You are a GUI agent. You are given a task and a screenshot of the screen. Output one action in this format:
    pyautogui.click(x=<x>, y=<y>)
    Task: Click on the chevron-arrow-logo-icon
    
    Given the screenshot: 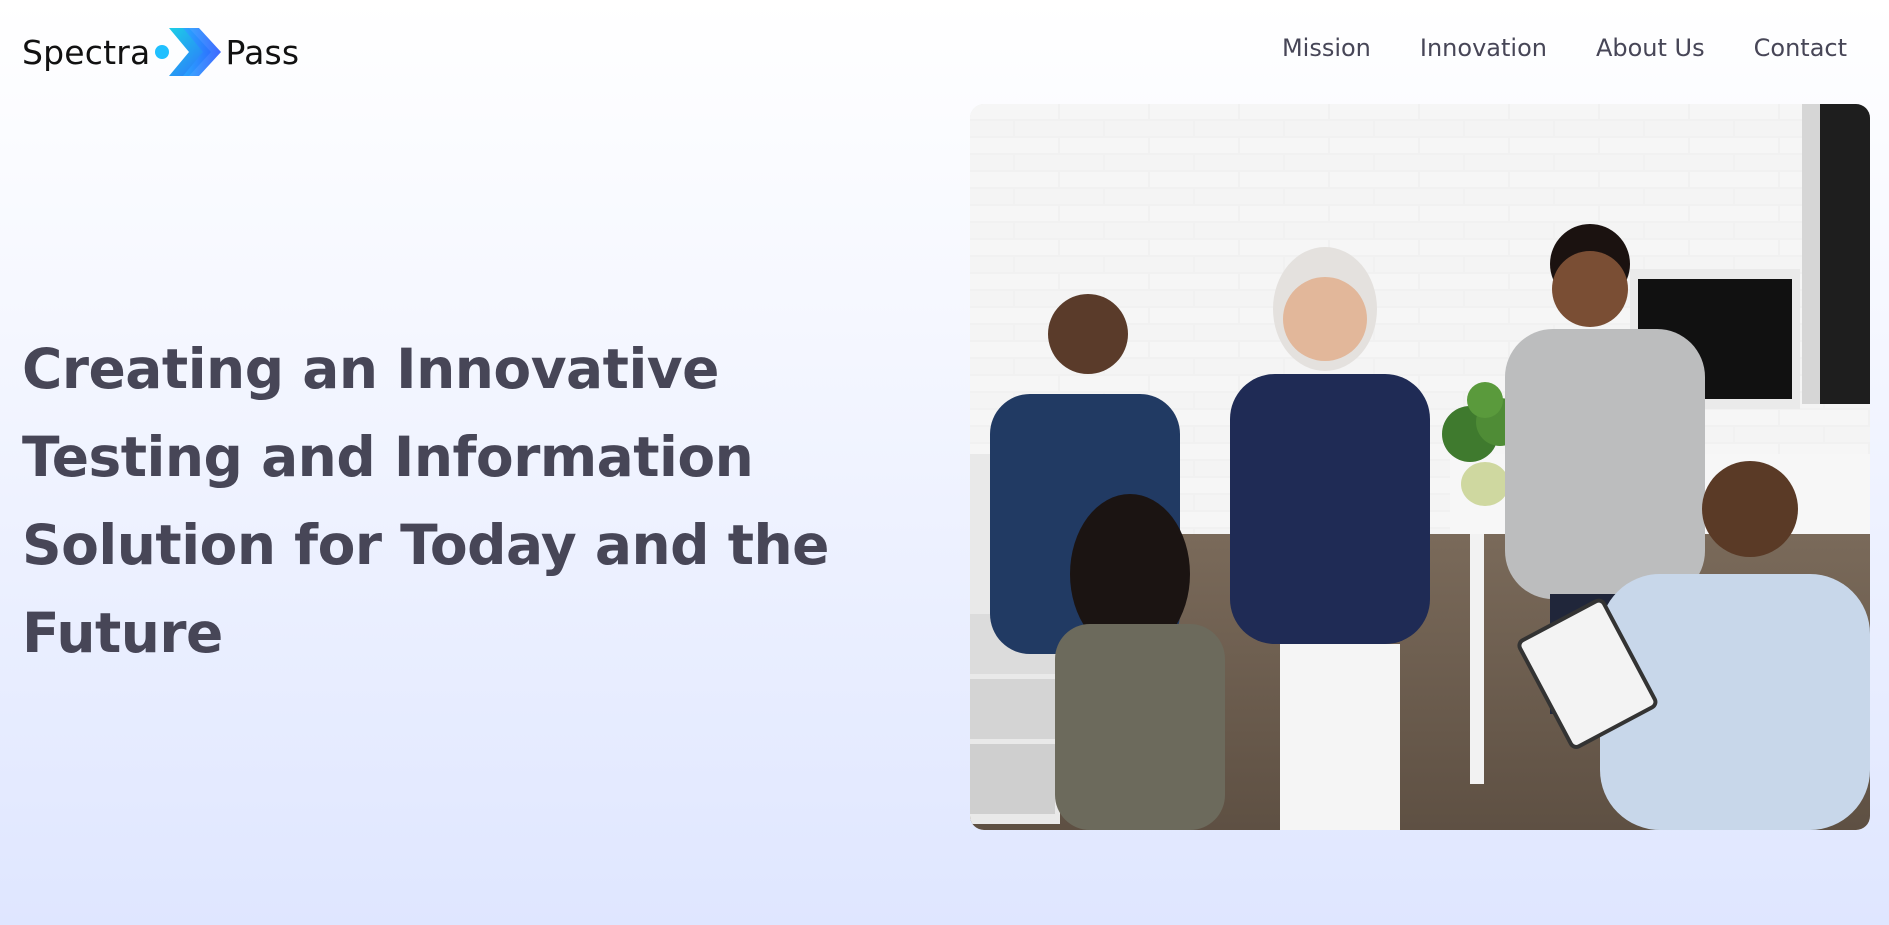 What is the action you would take?
    pyautogui.click(x=188, y=52)
    